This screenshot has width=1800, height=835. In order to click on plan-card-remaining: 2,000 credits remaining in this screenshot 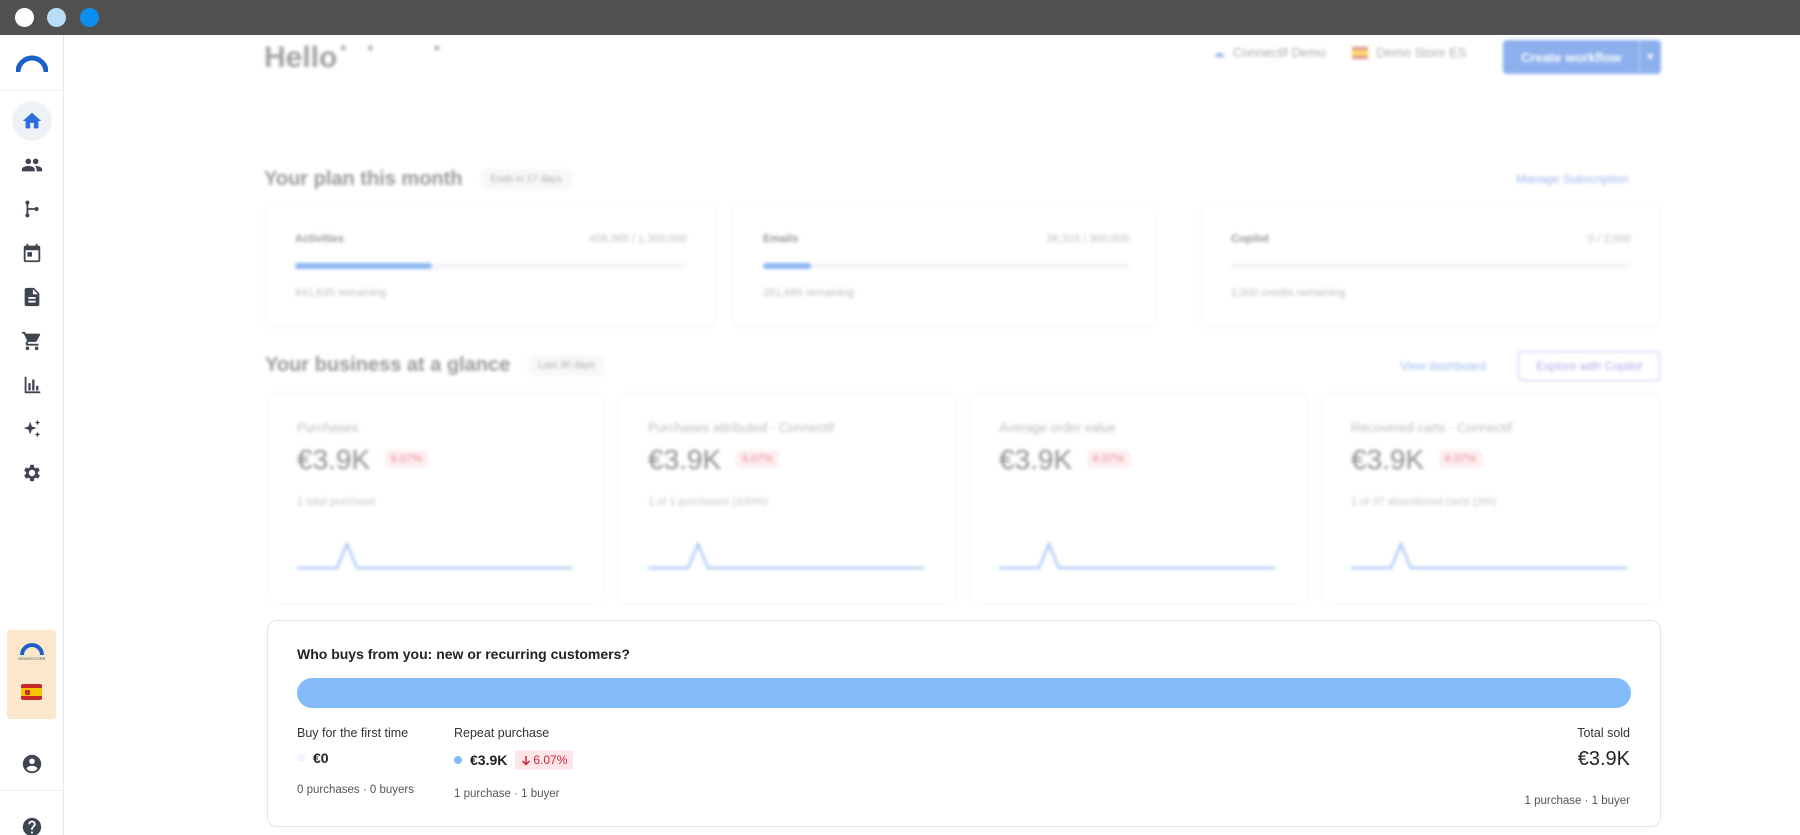, I will do `click(1288, 293)`.